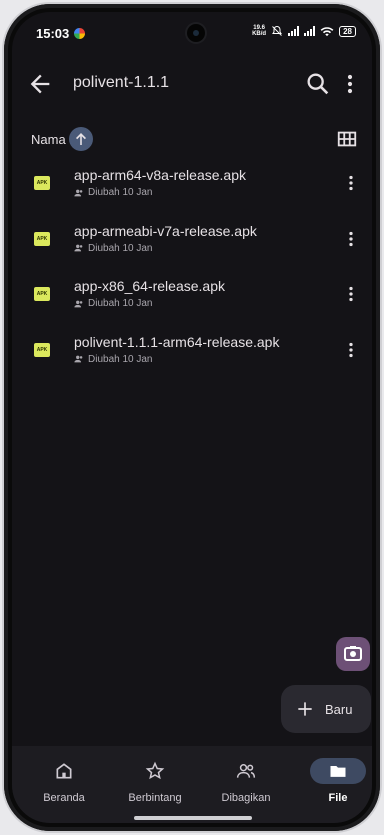  Describe the element at coordinates (347, 31) in the screenshot. I see `battery-icon: 28` at that location.